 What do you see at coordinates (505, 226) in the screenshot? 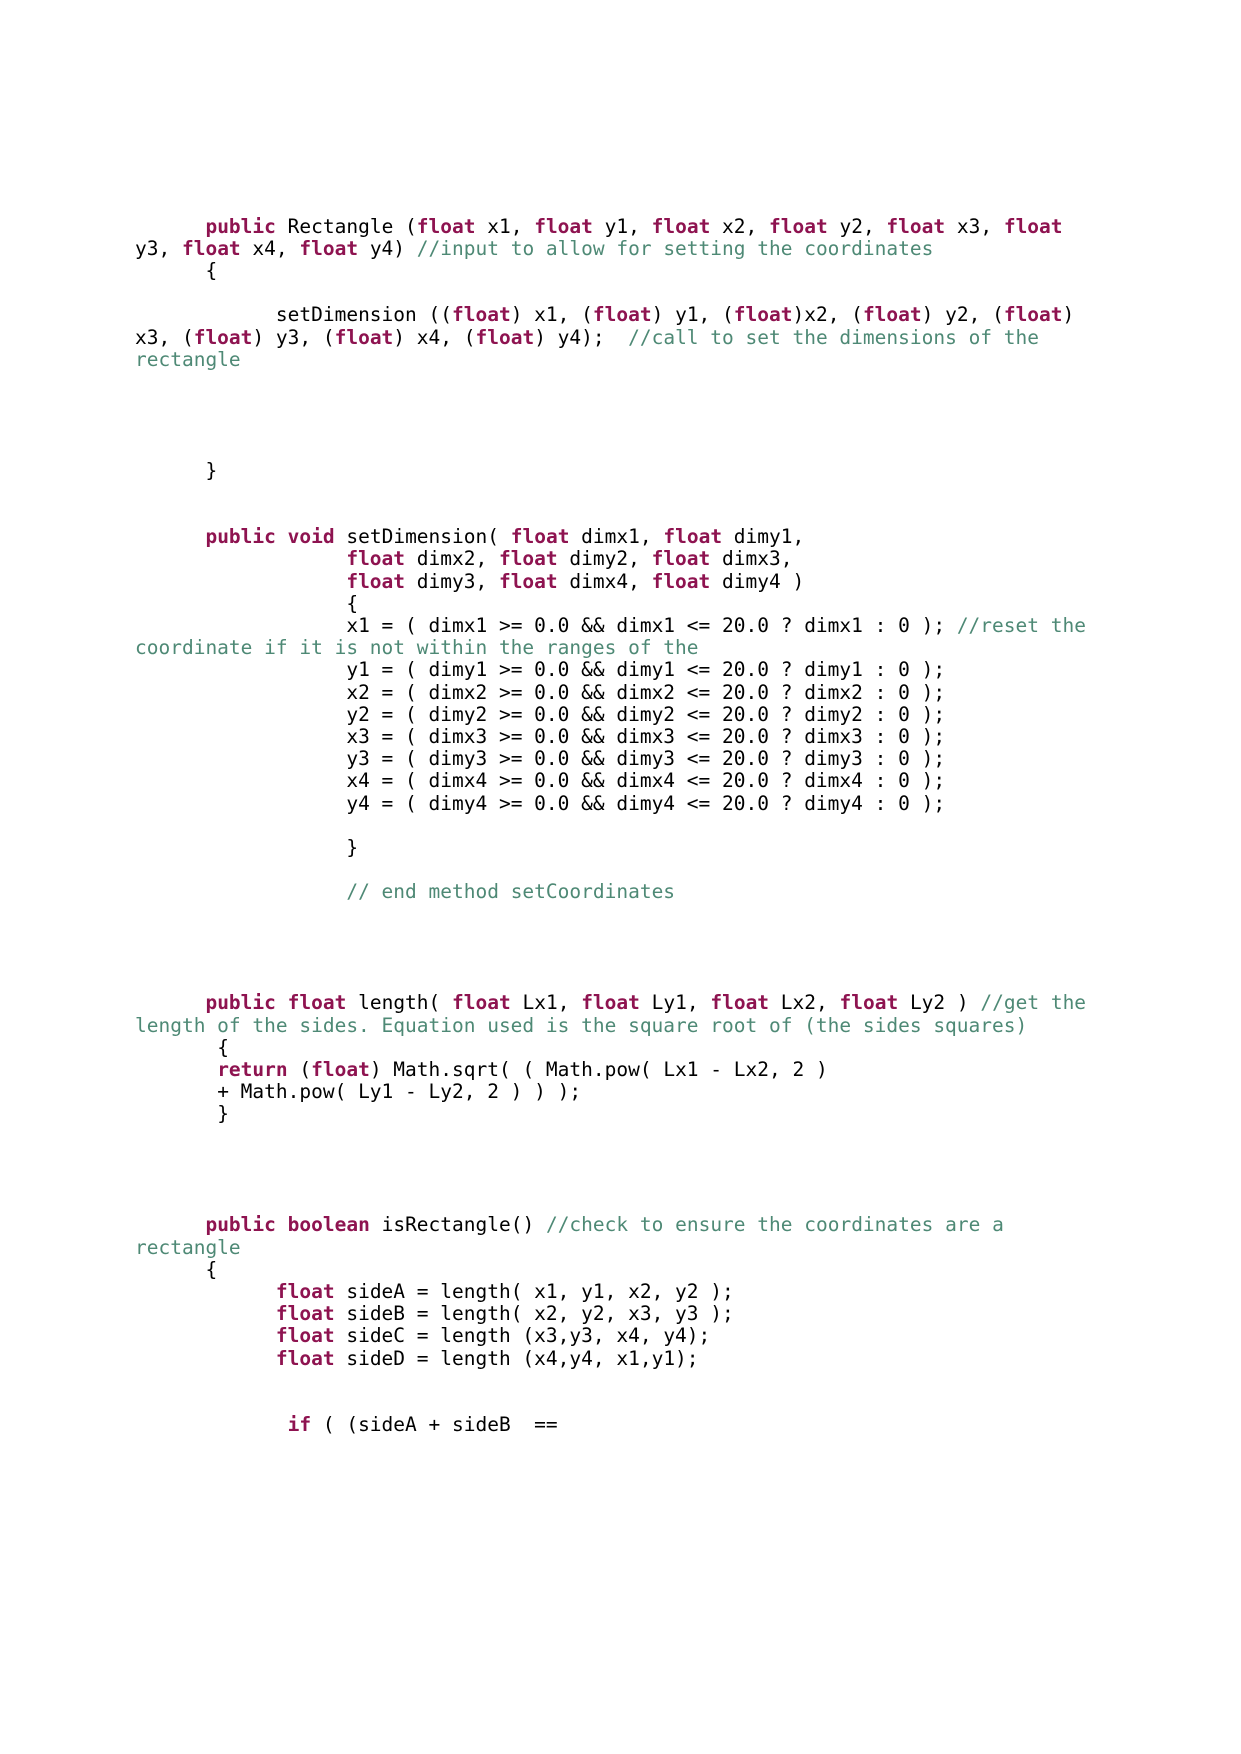
I see `code-text: x1,` at bounding box center [505, 226].